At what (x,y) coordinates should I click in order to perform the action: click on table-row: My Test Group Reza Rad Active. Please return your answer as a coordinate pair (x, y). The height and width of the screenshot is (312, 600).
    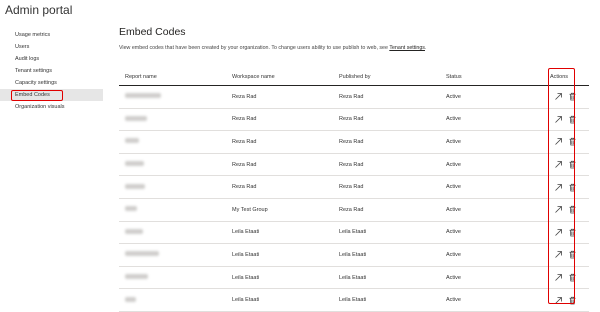
    Looking at the image, I should click on (354, 210).